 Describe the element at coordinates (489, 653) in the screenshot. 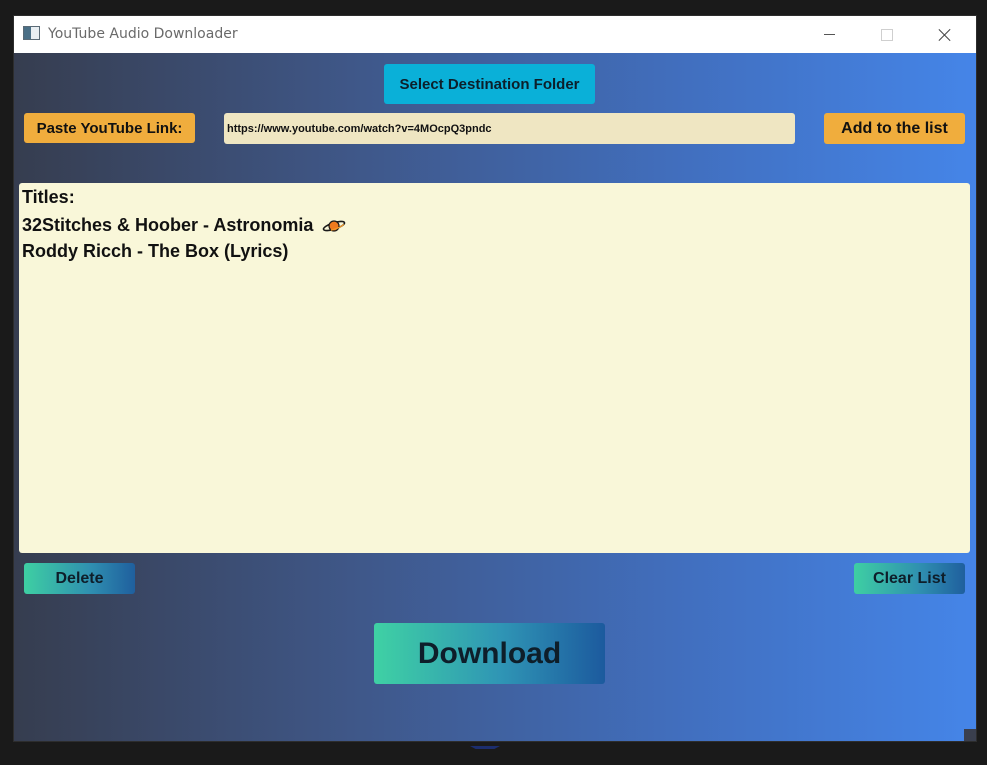

I see `download-button: Download` at that location.